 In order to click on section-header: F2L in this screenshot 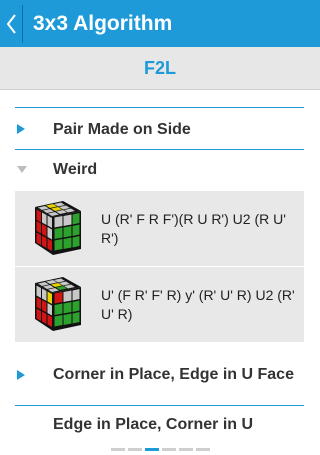, I will do `click(160, 68)`.